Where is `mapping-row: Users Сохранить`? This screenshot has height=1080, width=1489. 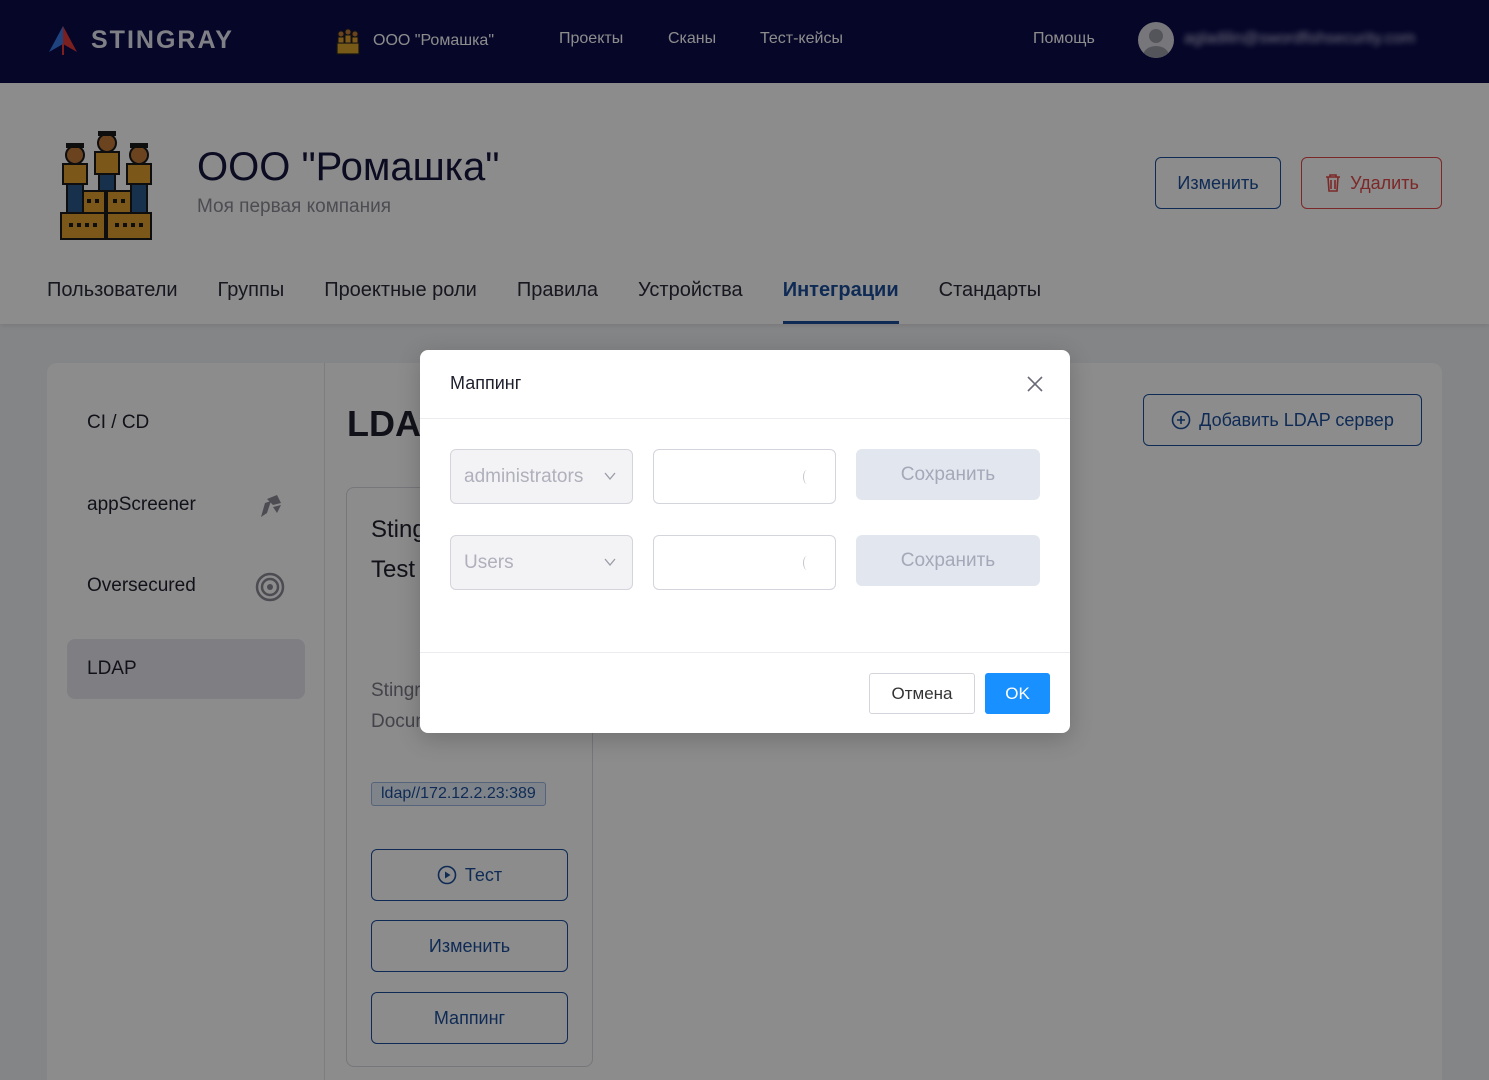 mapping-row: Users Сохранить is located at coordinates (745, 563).